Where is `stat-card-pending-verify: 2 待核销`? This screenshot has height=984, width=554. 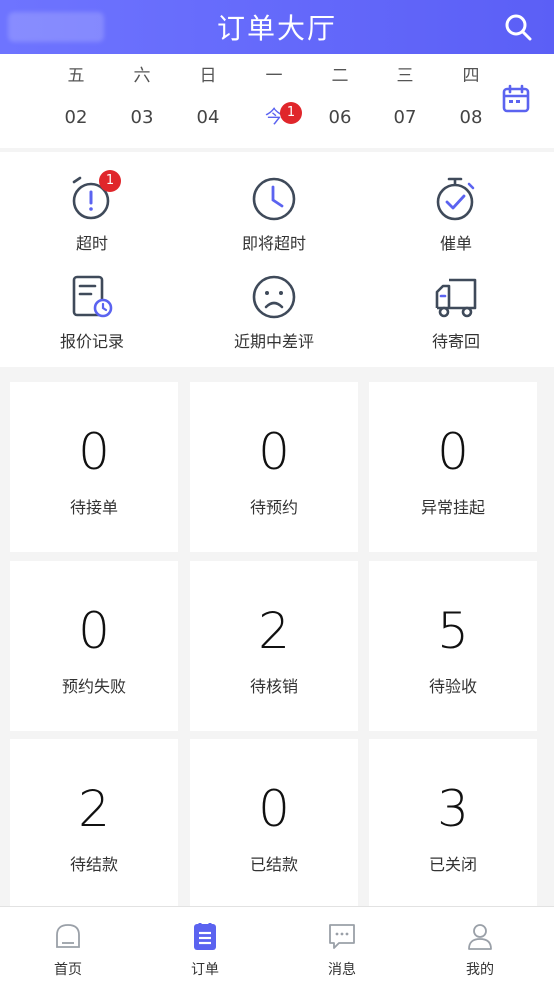 stat-card-pending-verify: 2 待核销 is located at coordinates (274, 646).